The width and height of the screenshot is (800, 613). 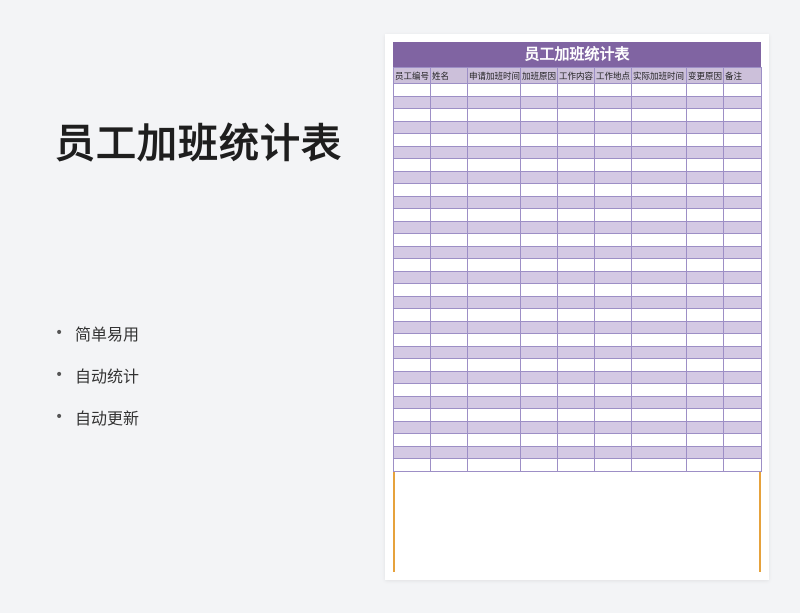 I want to click on column-header: 加班原因, so click(x=539, y=75).